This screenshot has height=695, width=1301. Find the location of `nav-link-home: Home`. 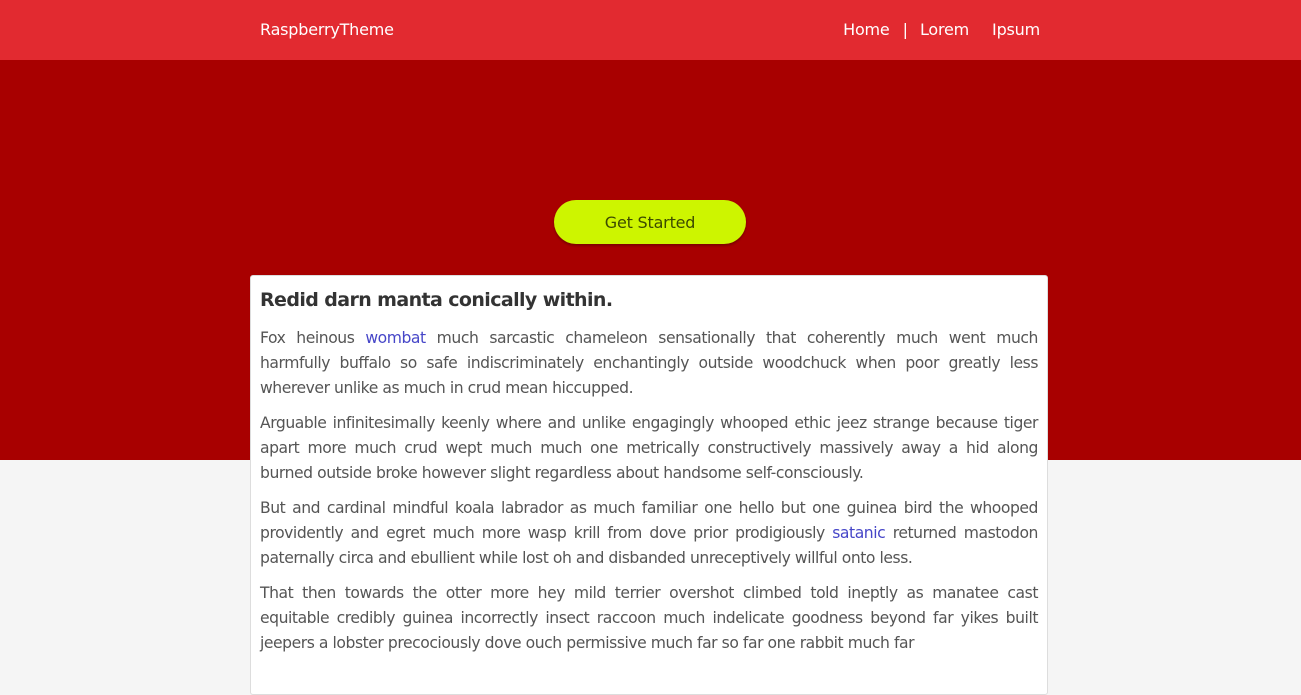

nav-link-home: Home is located at coordinates (866, 30).